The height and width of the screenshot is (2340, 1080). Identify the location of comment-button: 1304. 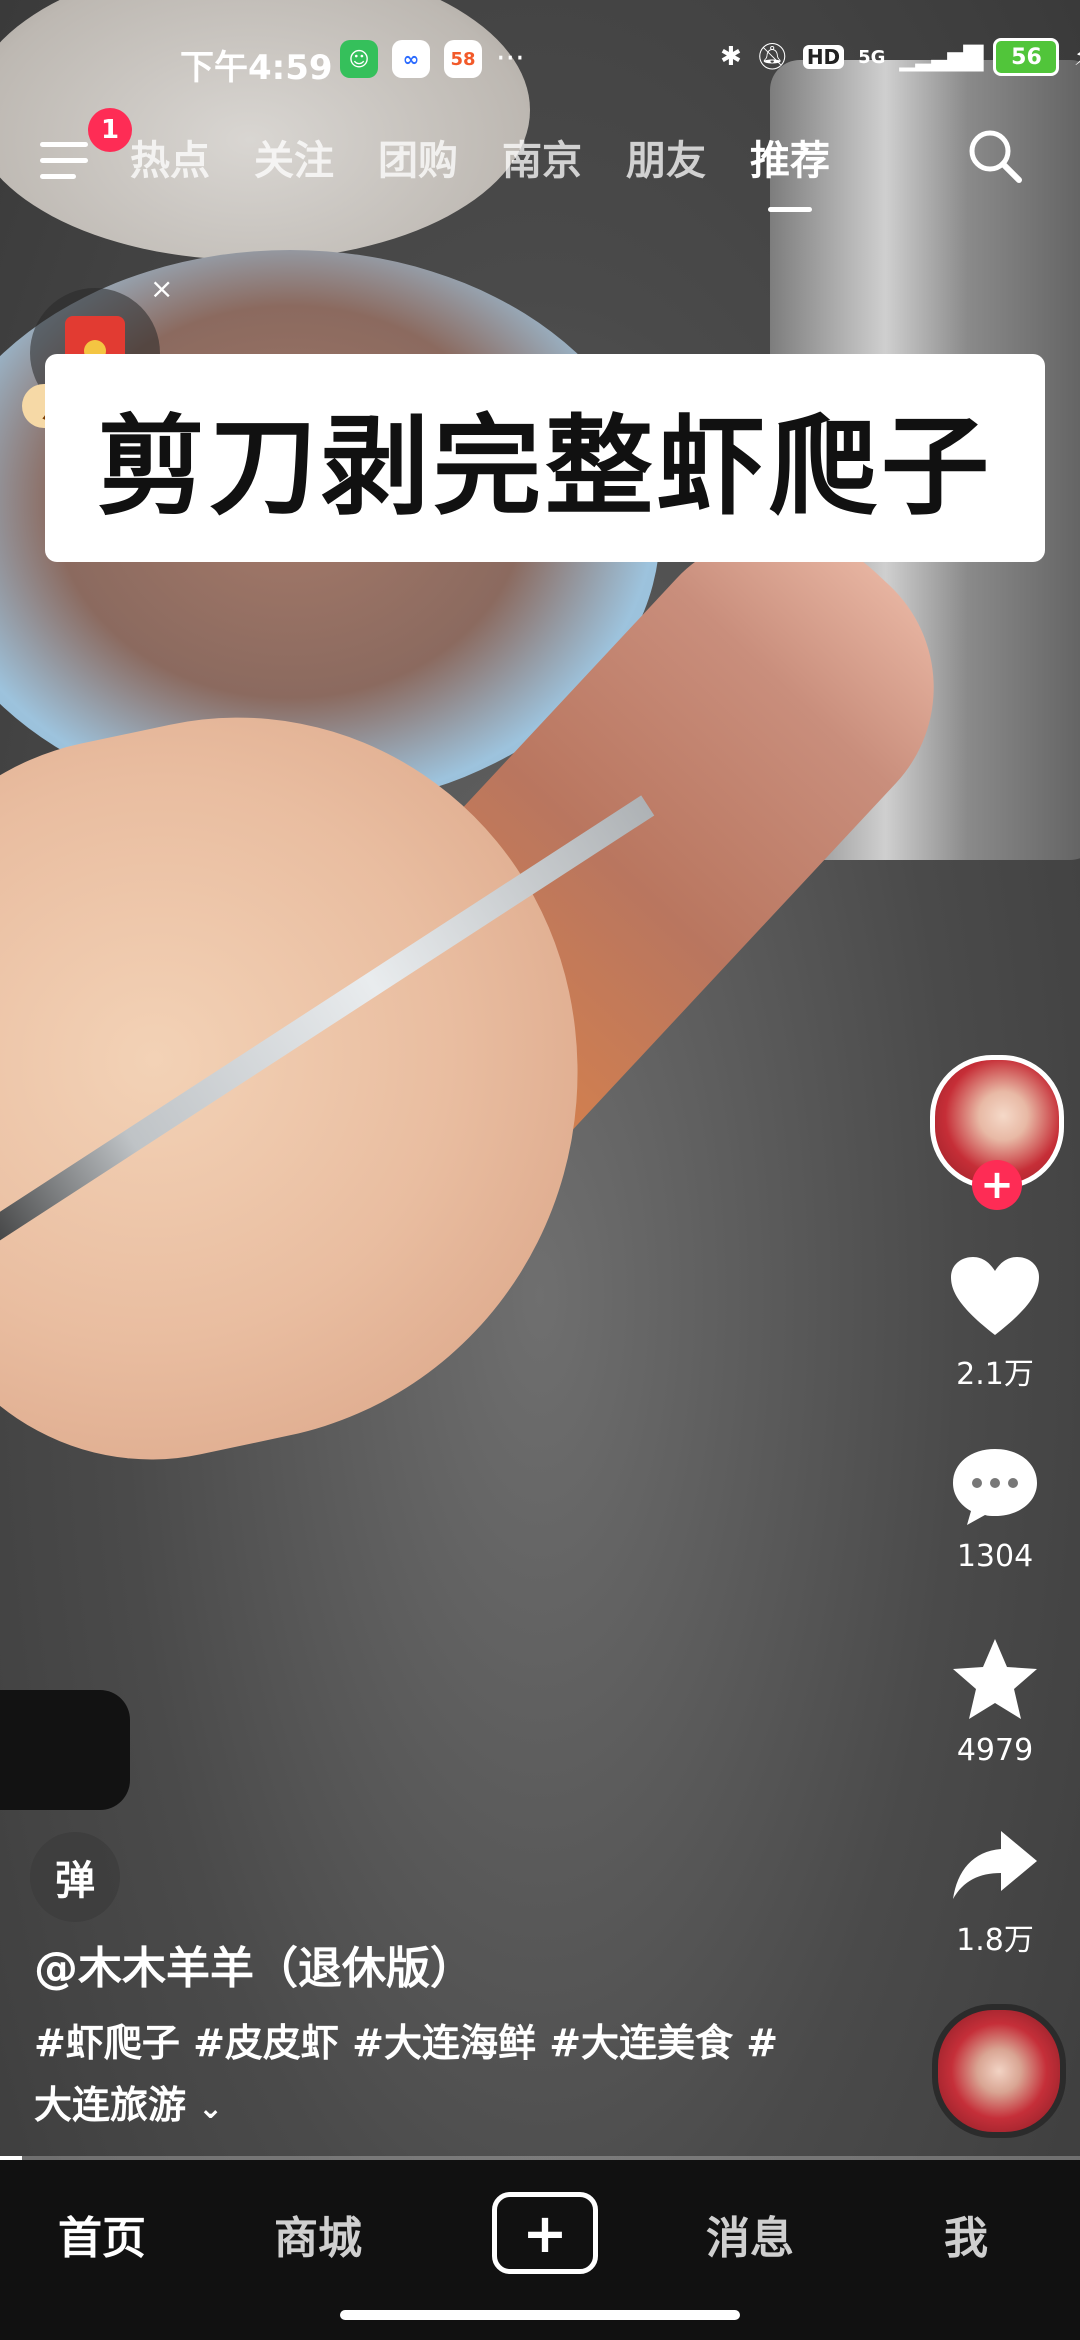
(995, 1509).